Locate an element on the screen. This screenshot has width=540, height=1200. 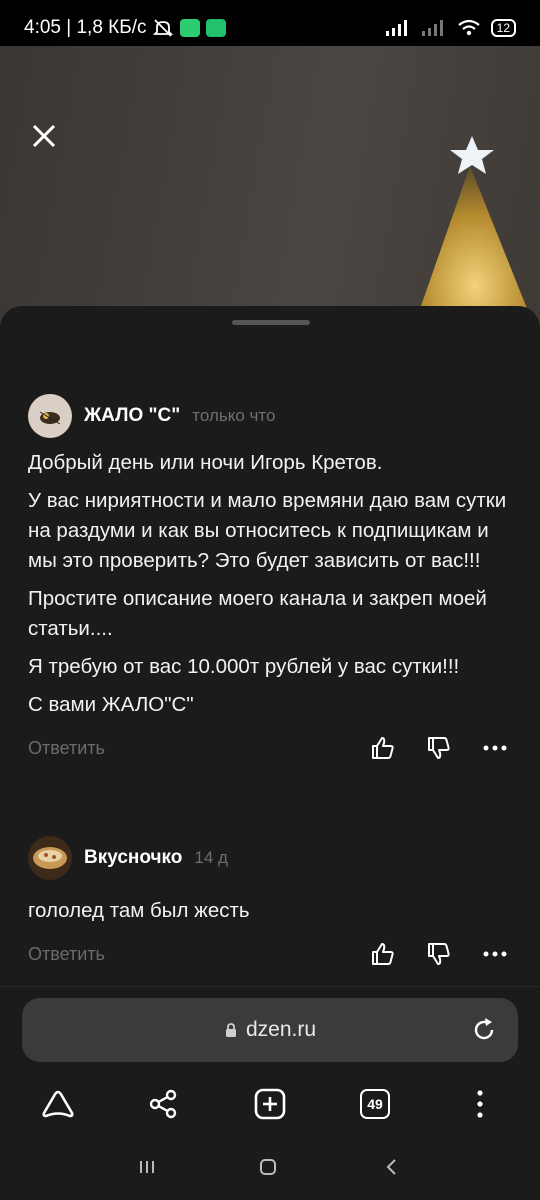
christmas-tree-image is located at coordinates (474, 231).